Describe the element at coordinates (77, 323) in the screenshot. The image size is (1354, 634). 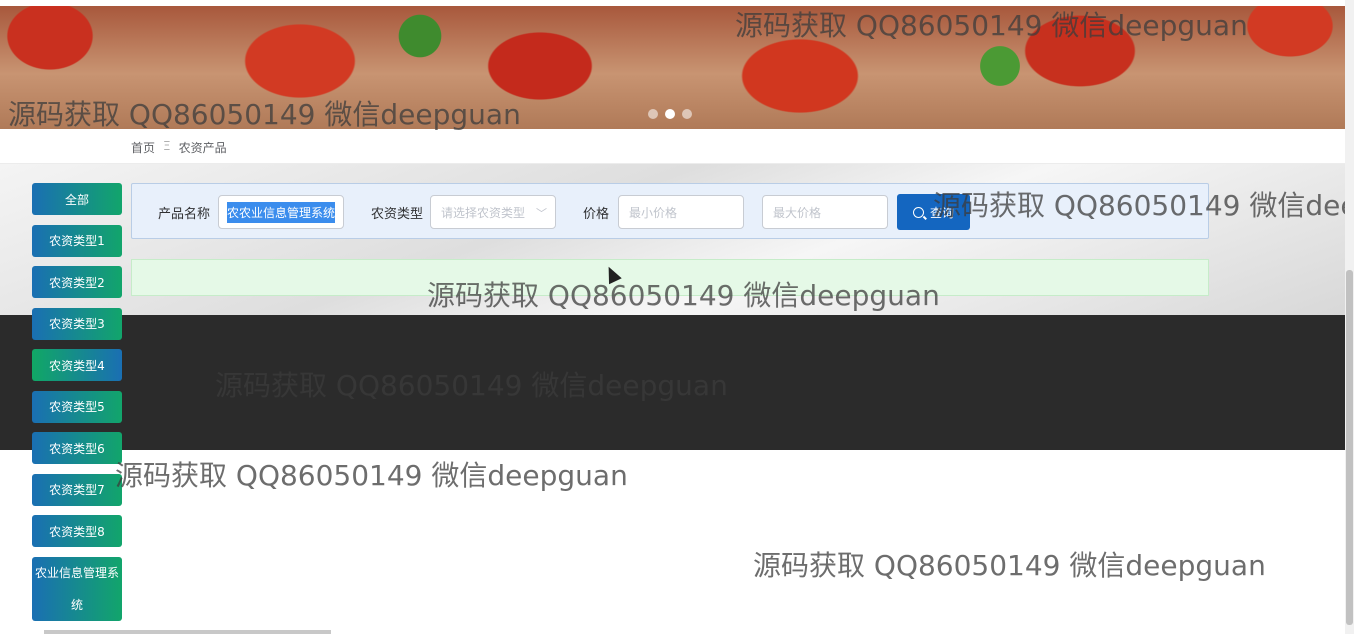
I see `category-type3-button: 农资类型3` at that location.